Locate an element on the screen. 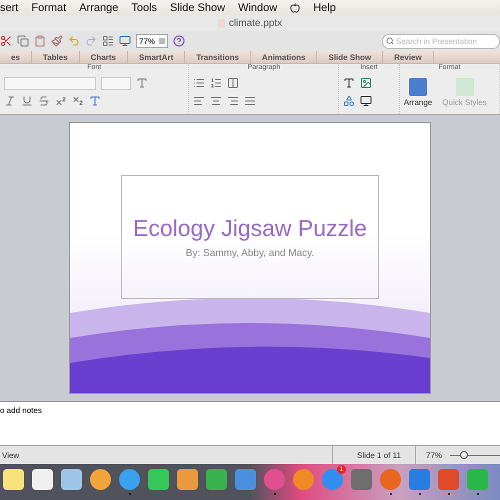 Image resolution: width=500 pixels, height=500 pixels. underline-icon is located at coordinates (27, 101).